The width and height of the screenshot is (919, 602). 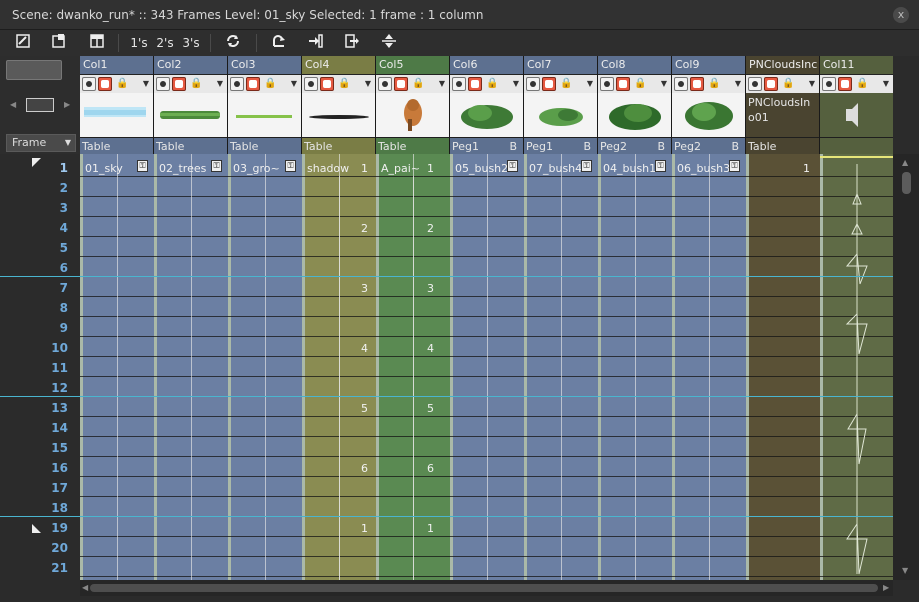 What do you see at coordinates (36, 408) in the screenshot?
I see `frame-number: 13` at bounding box center [36, 408].